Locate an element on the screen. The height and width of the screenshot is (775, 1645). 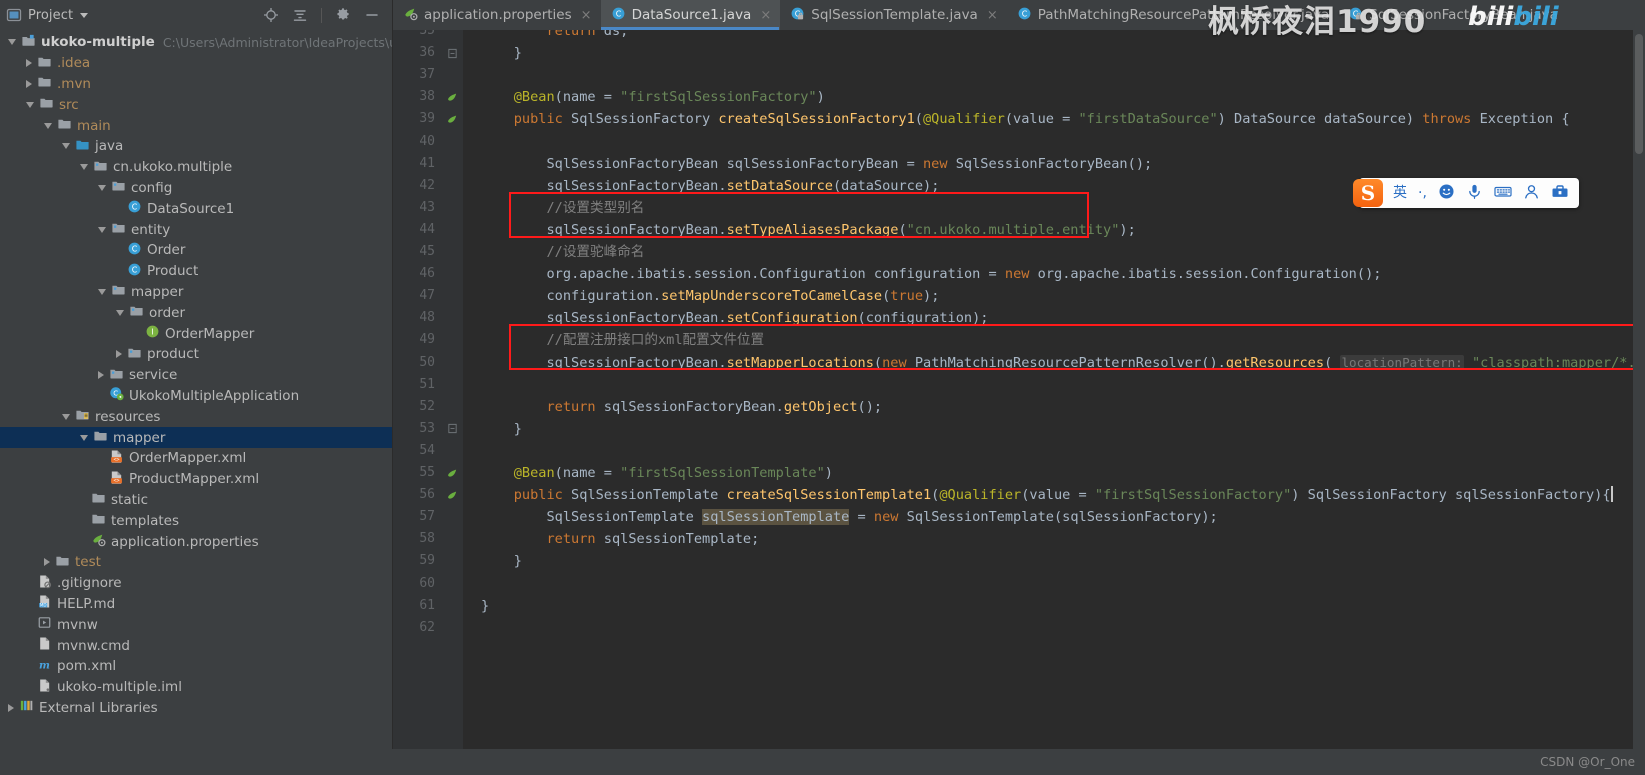
code-line: 59 } is located at coordinates (1019, 561).